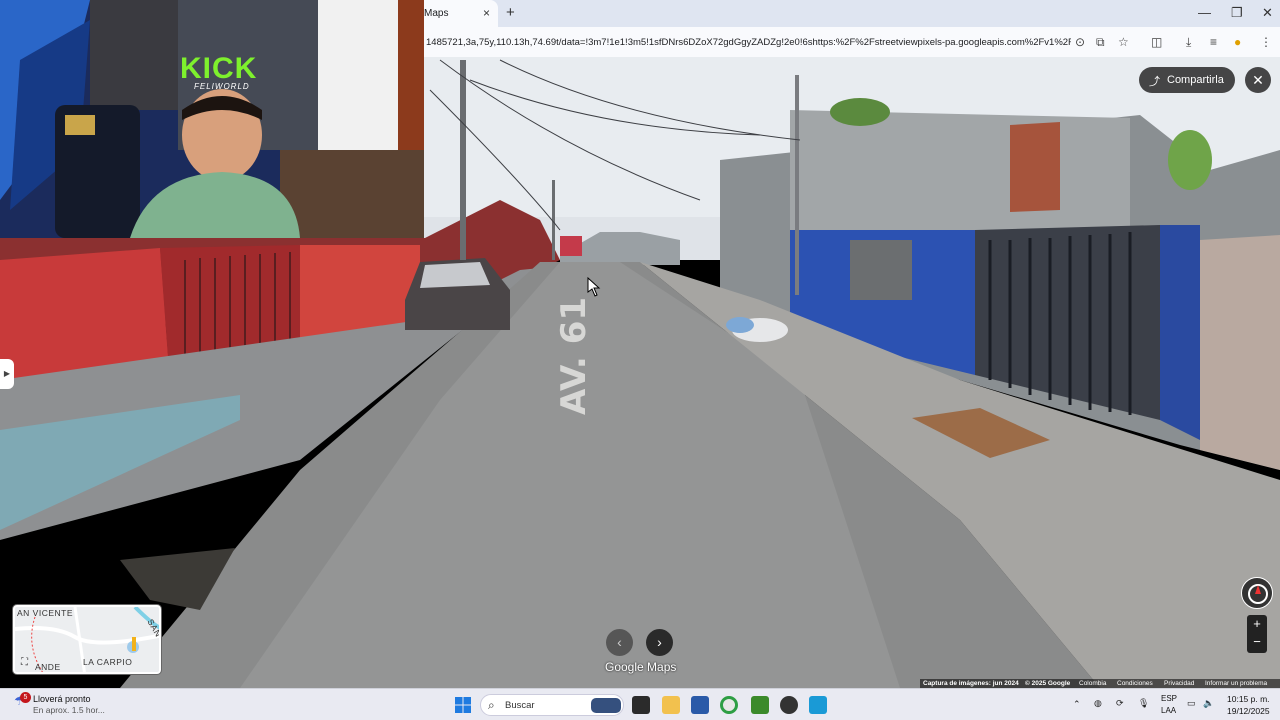 The image size is (1280, 720). What do you see at coordinates (1195, 80) in the screenshot?
I see `share-label: Compartirla` at bounding box center [1195, 80].